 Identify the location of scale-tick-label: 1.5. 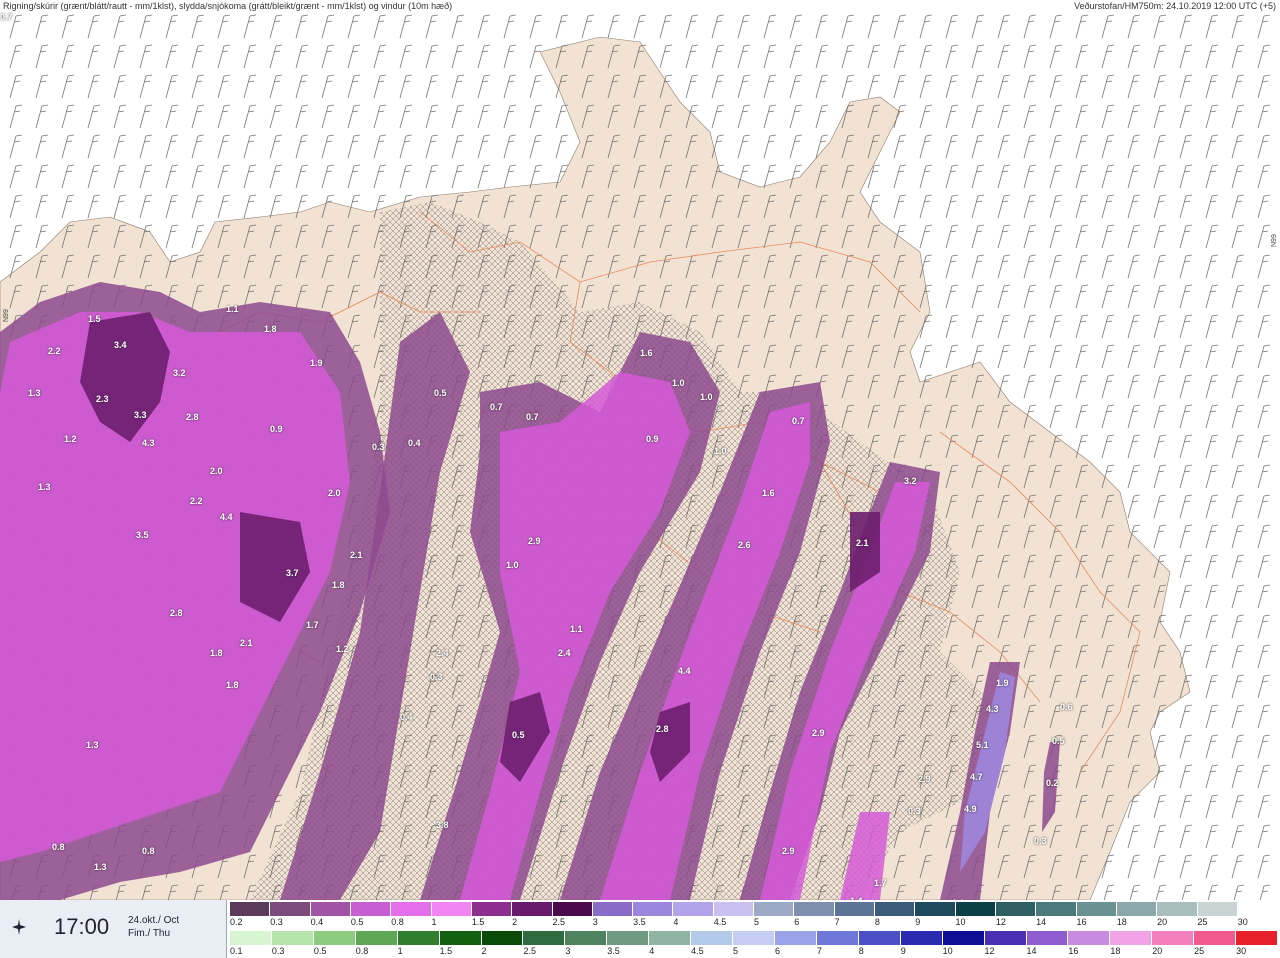
(446, 951).